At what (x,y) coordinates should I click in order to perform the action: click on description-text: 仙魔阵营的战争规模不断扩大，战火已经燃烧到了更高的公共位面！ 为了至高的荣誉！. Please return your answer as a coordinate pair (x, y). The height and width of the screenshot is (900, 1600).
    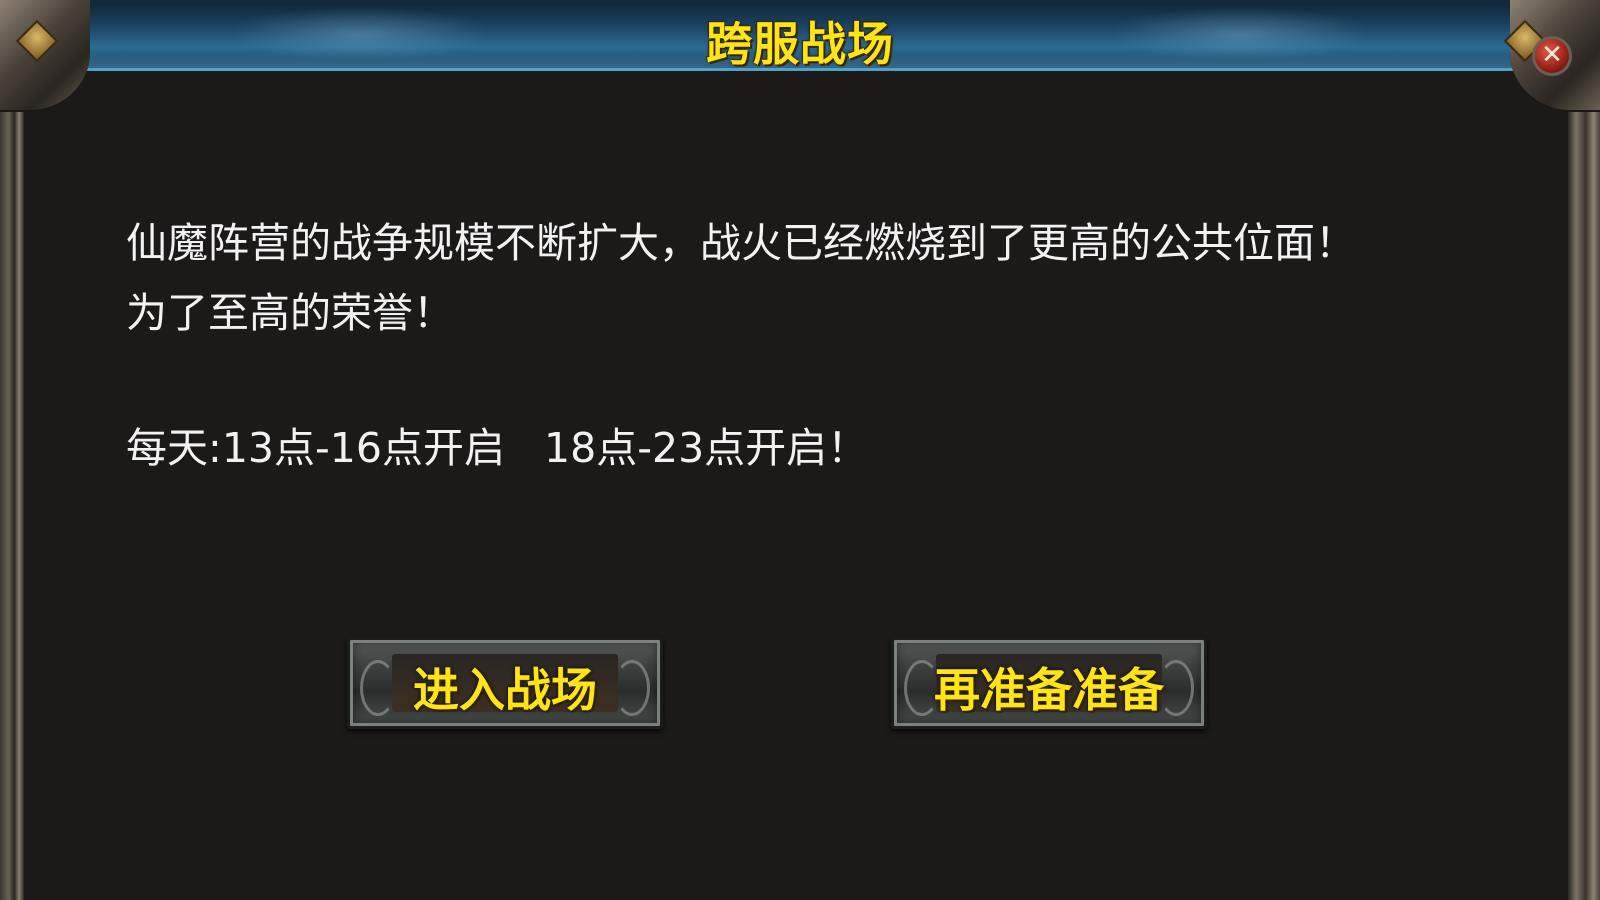
    Looking at the image, I should click on (836, 278).